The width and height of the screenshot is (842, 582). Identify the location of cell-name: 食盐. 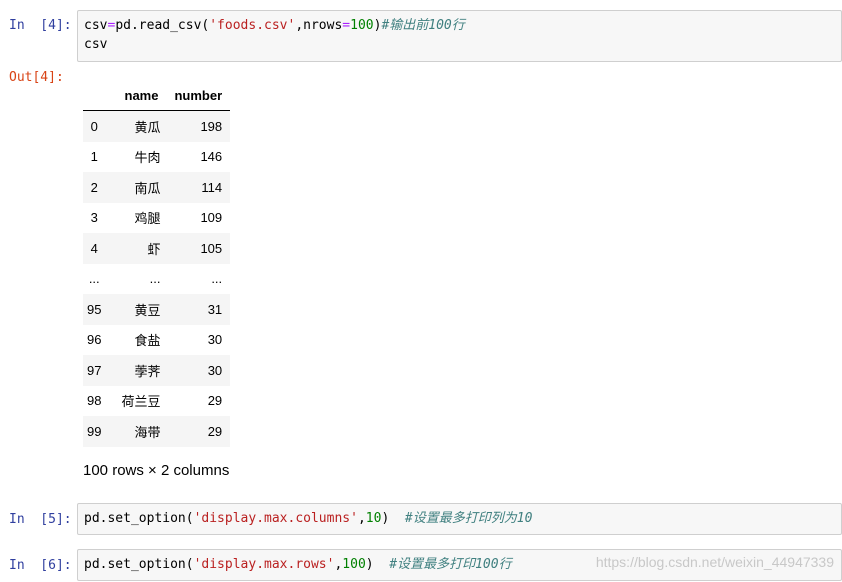
(147, 342).